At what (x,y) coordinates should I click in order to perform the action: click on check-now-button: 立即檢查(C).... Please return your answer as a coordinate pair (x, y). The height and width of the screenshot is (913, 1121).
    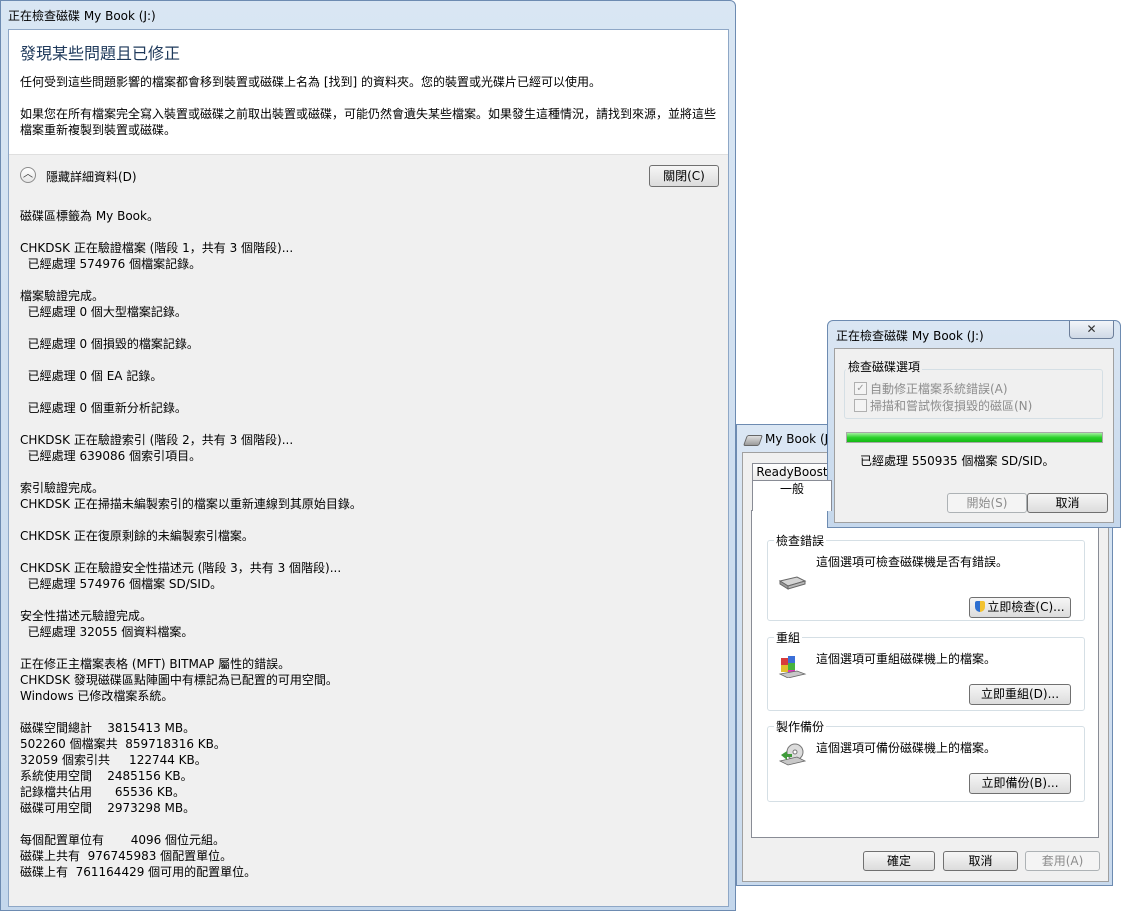
    Looking at the image, I should click on (1020, 607).